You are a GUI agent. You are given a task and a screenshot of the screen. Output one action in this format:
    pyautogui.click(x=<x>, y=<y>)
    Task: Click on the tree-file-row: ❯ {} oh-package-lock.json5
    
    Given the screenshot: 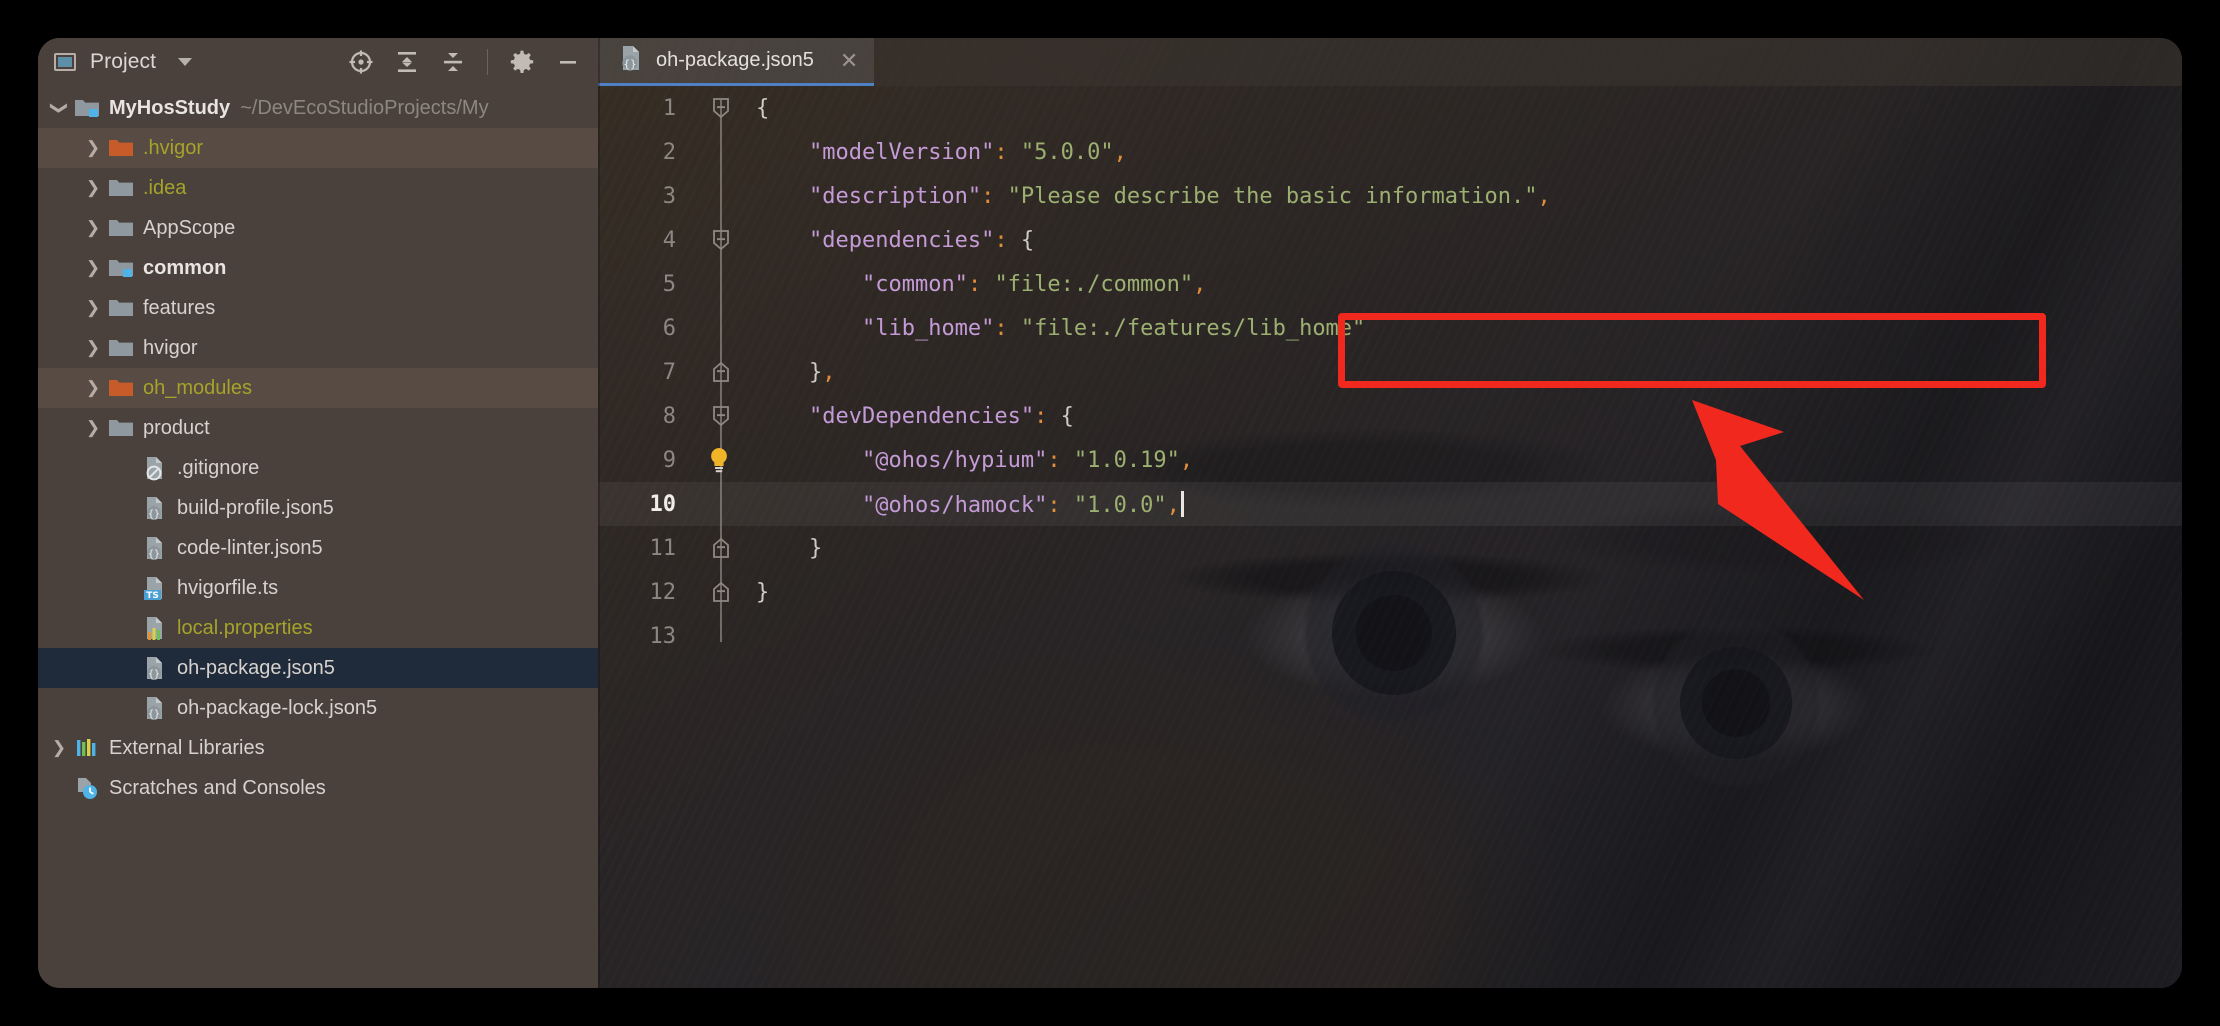 What is the action you would take?
    pyautogui.click(x=318, y=708)
    